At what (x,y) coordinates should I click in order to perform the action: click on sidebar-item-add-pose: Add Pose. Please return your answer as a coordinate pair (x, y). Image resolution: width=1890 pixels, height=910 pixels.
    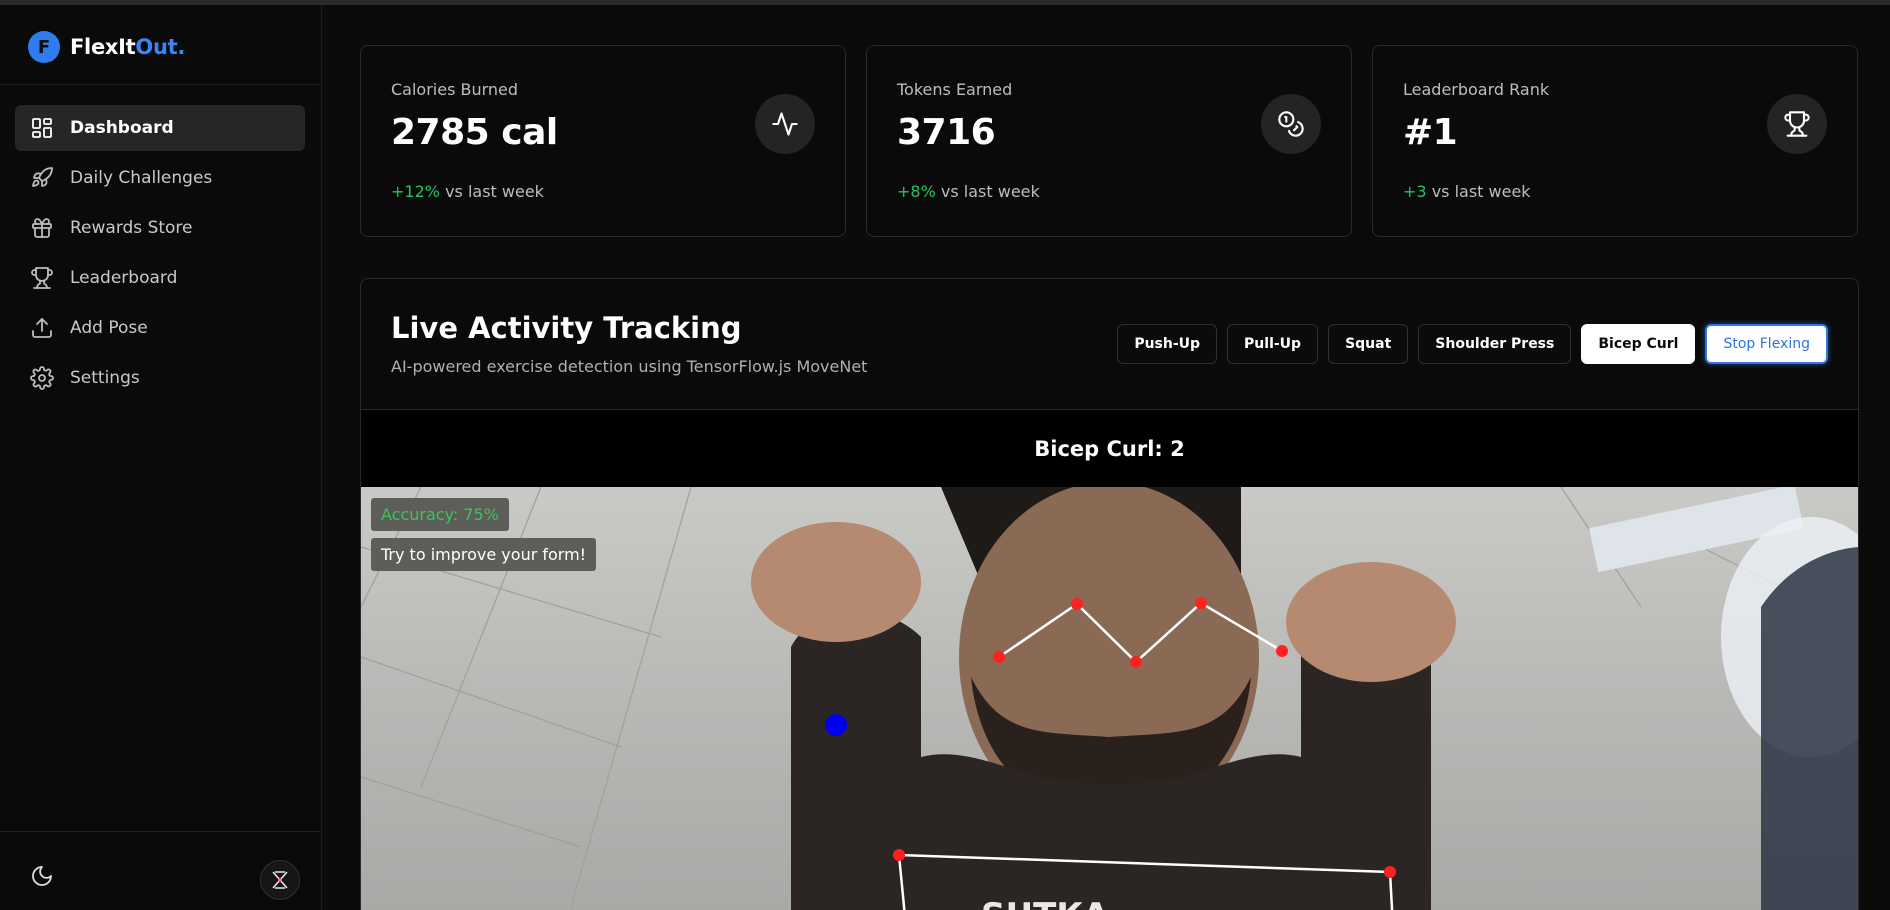
    Looking at the image, I should click on (160, 328).